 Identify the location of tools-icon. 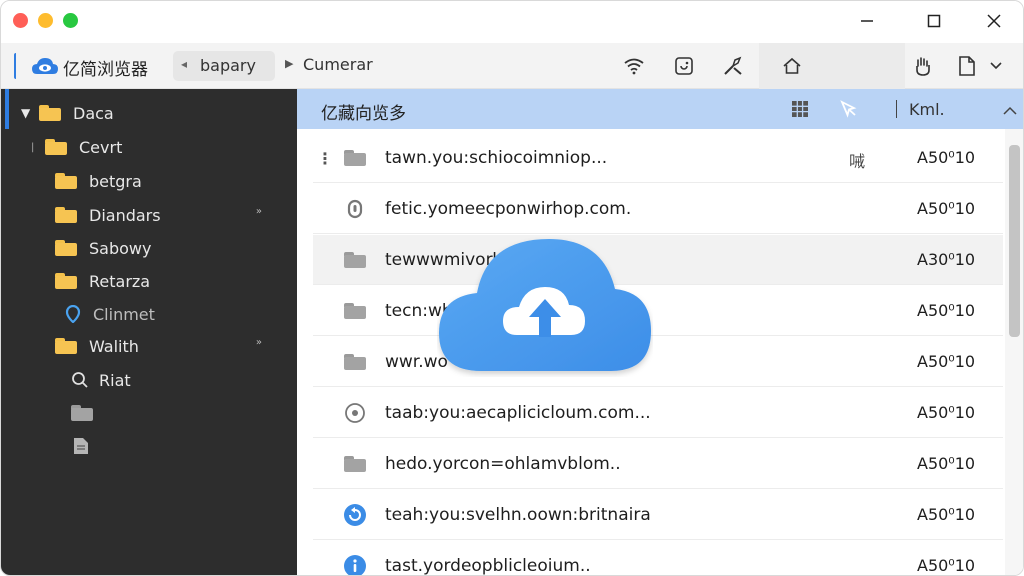
(733, 65).